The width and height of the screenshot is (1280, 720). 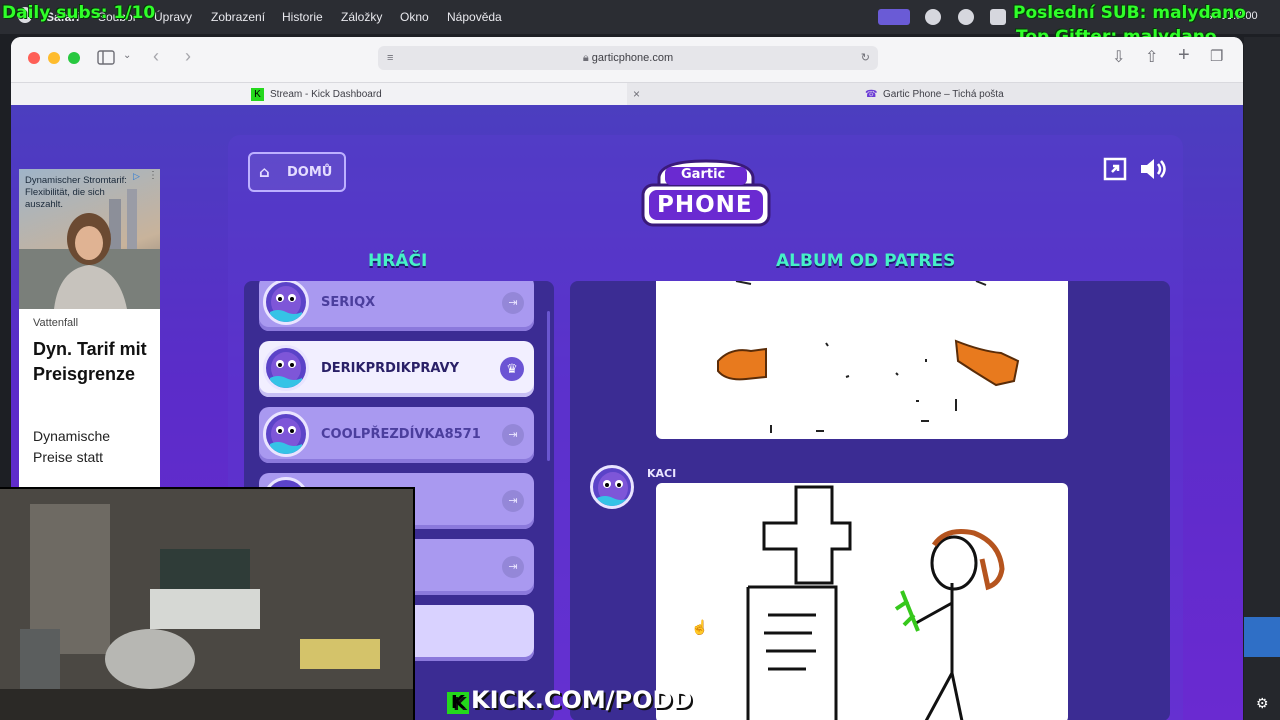 What do you see at coordinates (1151, 57) in the screenshot?
I see `share-icon: ⇧` at bounding box center [1151, 57].